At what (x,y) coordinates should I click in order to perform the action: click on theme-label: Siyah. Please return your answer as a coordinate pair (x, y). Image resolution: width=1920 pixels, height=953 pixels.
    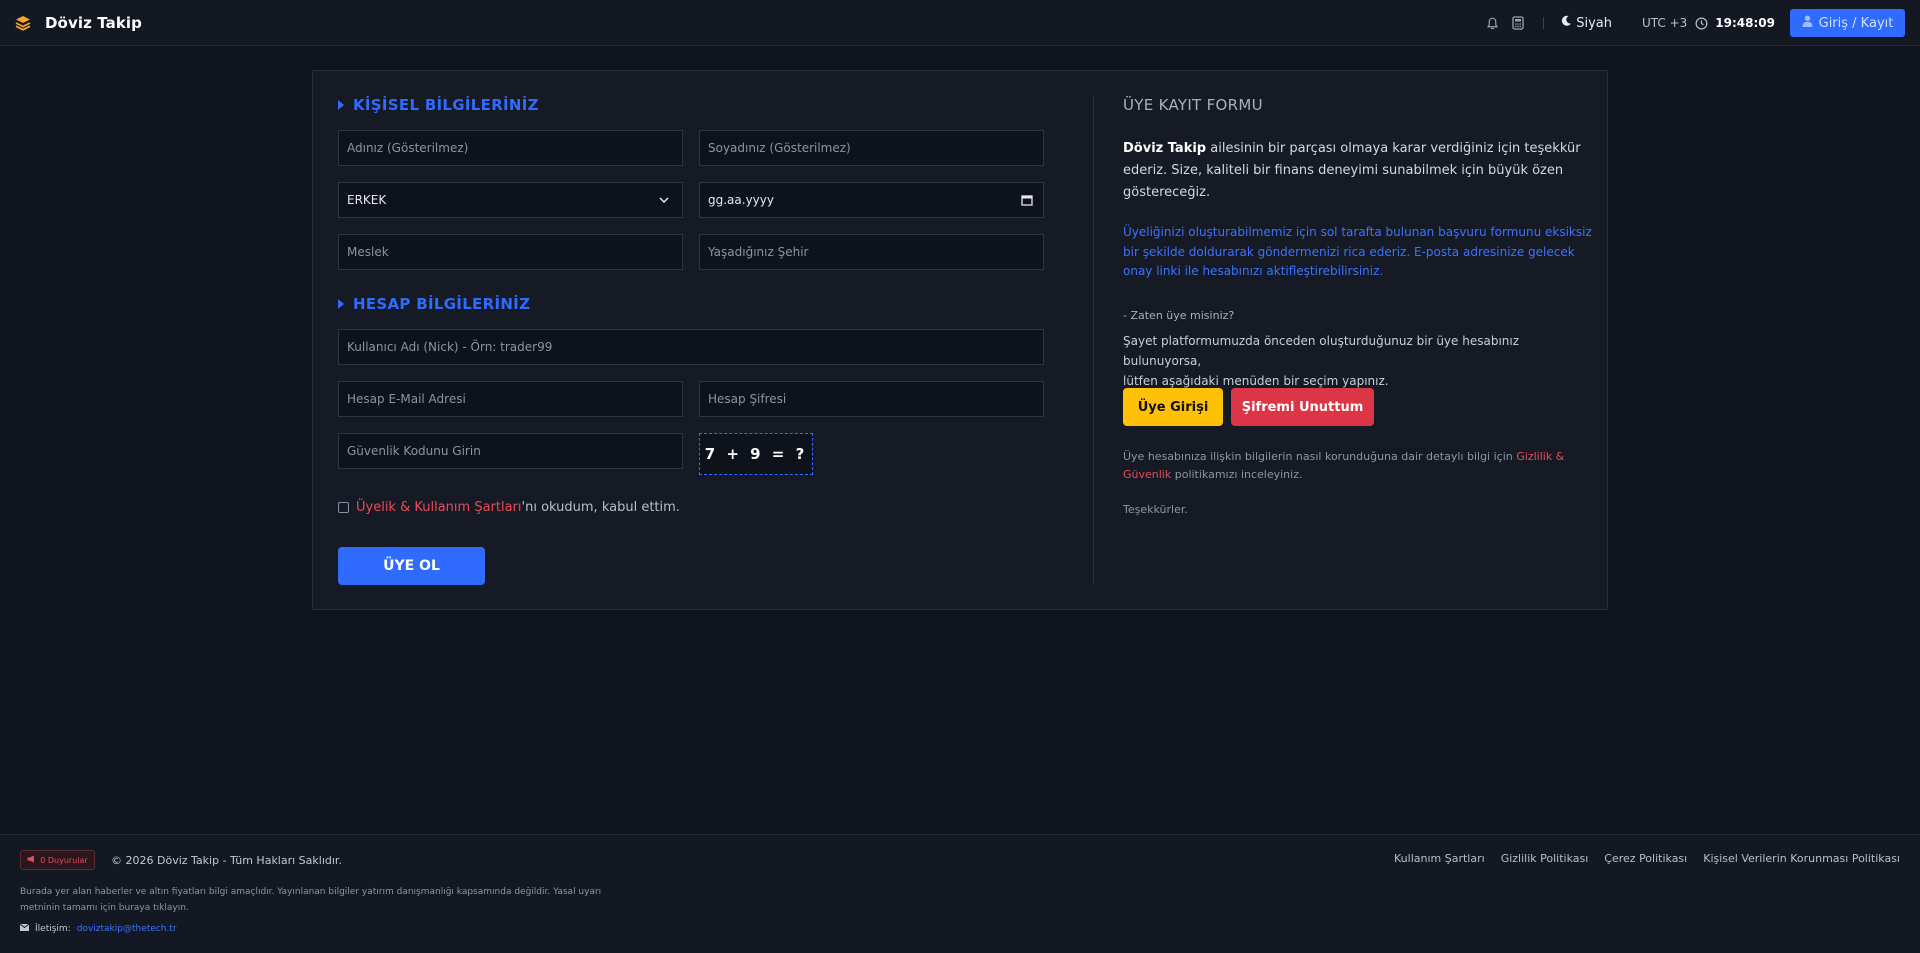
    Looking at the image, I should click on (1594, 23).